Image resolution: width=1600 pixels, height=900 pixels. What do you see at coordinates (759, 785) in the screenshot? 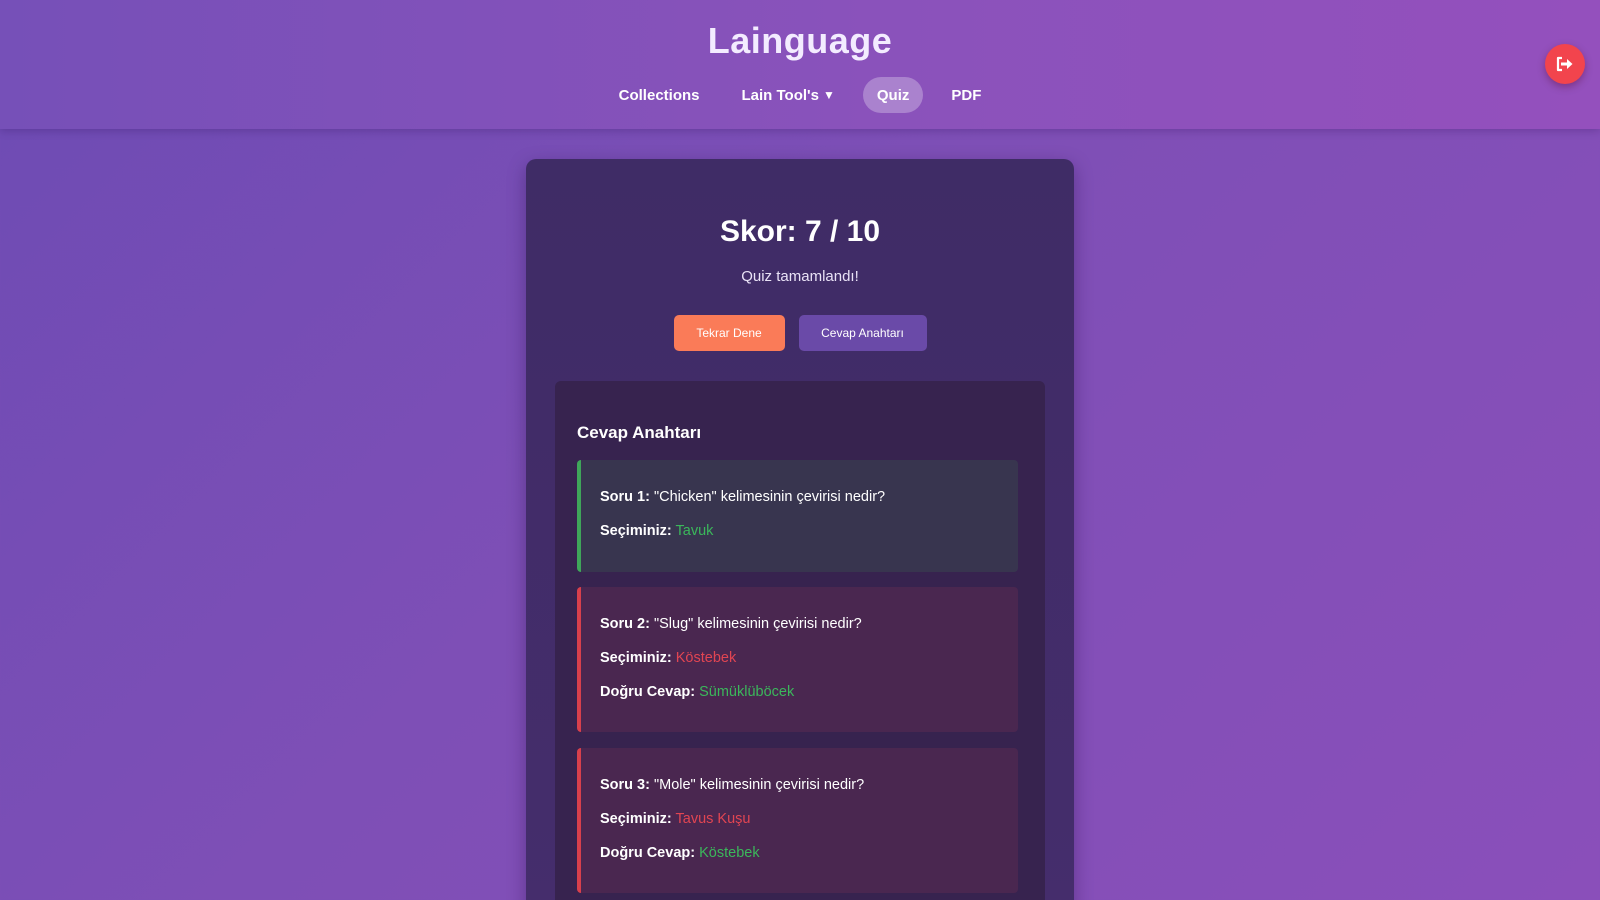
I see `question-text: "Mole" kelimesinin çevirisi nedir?` at bounding box center [759, 785].